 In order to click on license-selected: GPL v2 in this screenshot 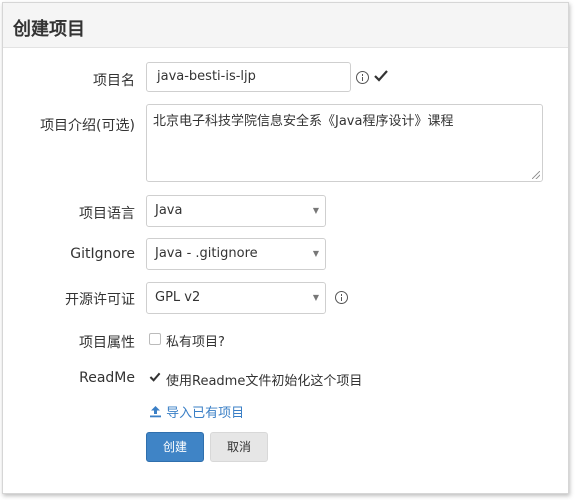, I will do `click(178, 297)`.